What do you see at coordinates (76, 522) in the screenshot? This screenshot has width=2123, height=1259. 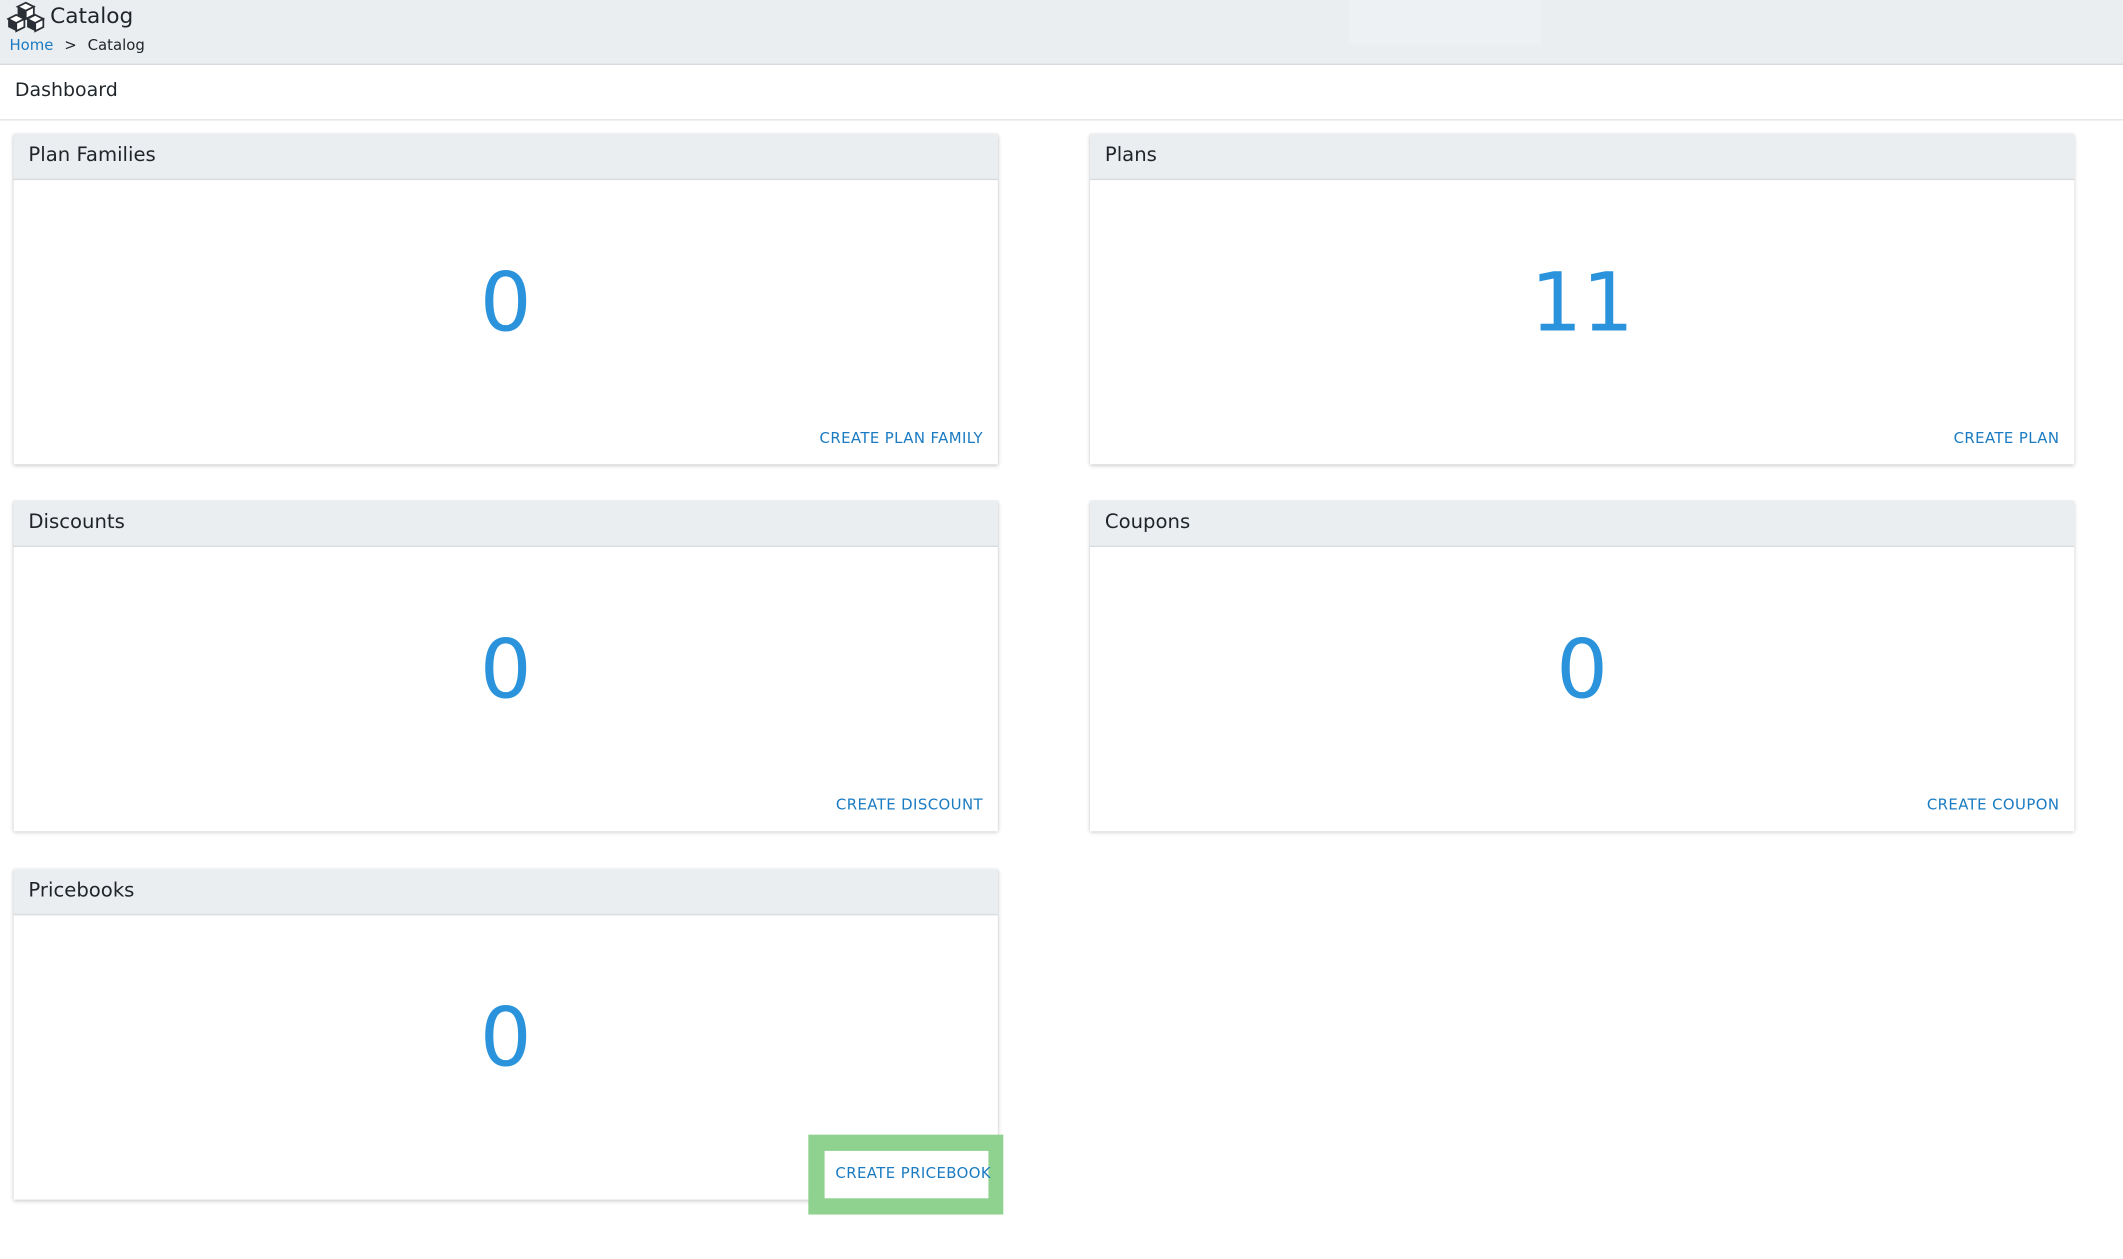 I see `card-title: Discounts` at bounding box center [76, 522].